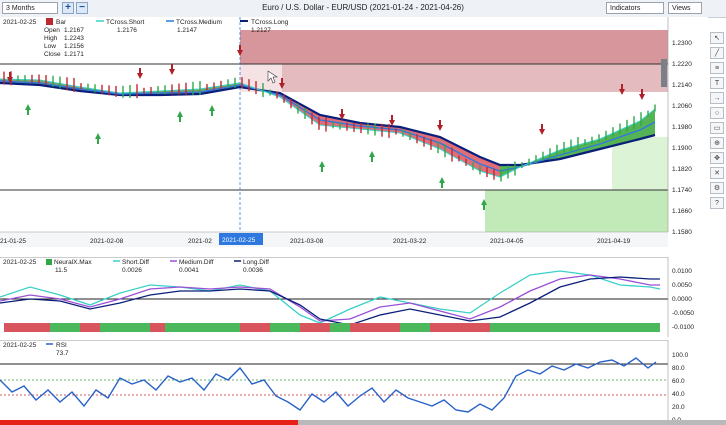 The height and width of the screenshot is (425, 726). Describe the element at coordinates (682, 299) in the screenshot. I see `diff-axis-label: 0.0000` at that location.